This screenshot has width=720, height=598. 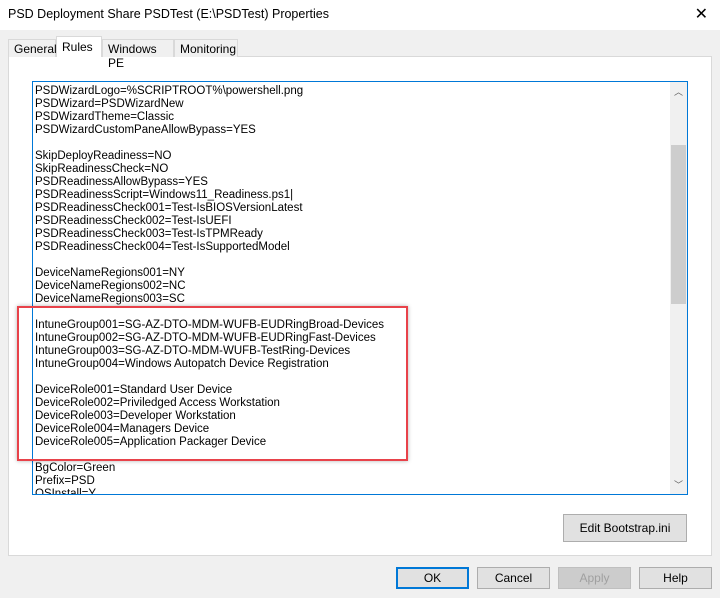 I want to click on rule-line: PSDReadinessAllowBypass=YES, so click(x=121, y=182).